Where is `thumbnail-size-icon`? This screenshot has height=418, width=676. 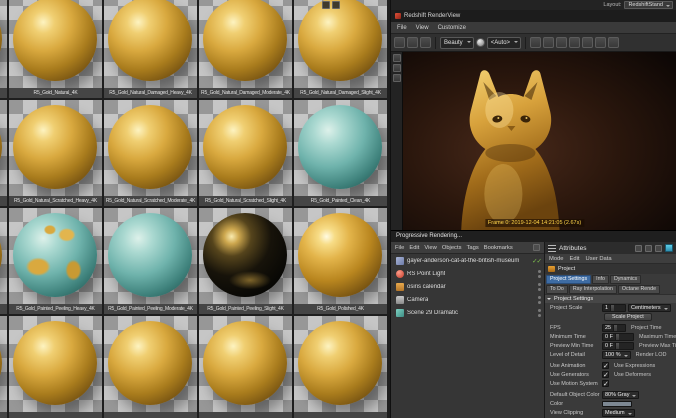 thumbnail-size-icon is located at coordinates (326, 5).